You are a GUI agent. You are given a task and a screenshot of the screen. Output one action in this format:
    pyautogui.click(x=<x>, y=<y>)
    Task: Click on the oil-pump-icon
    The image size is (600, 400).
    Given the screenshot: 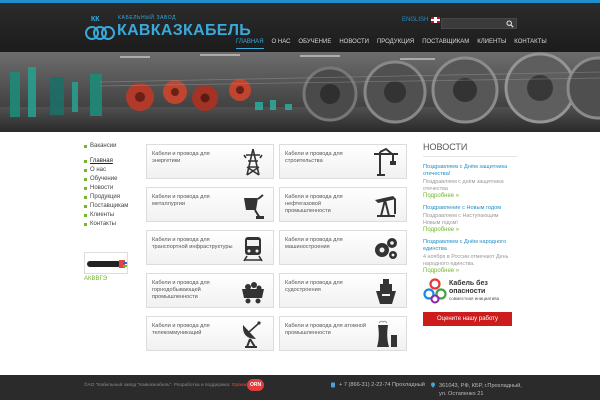 What is the action you would take?
    pyautogui.click(x=385, y=206)
    